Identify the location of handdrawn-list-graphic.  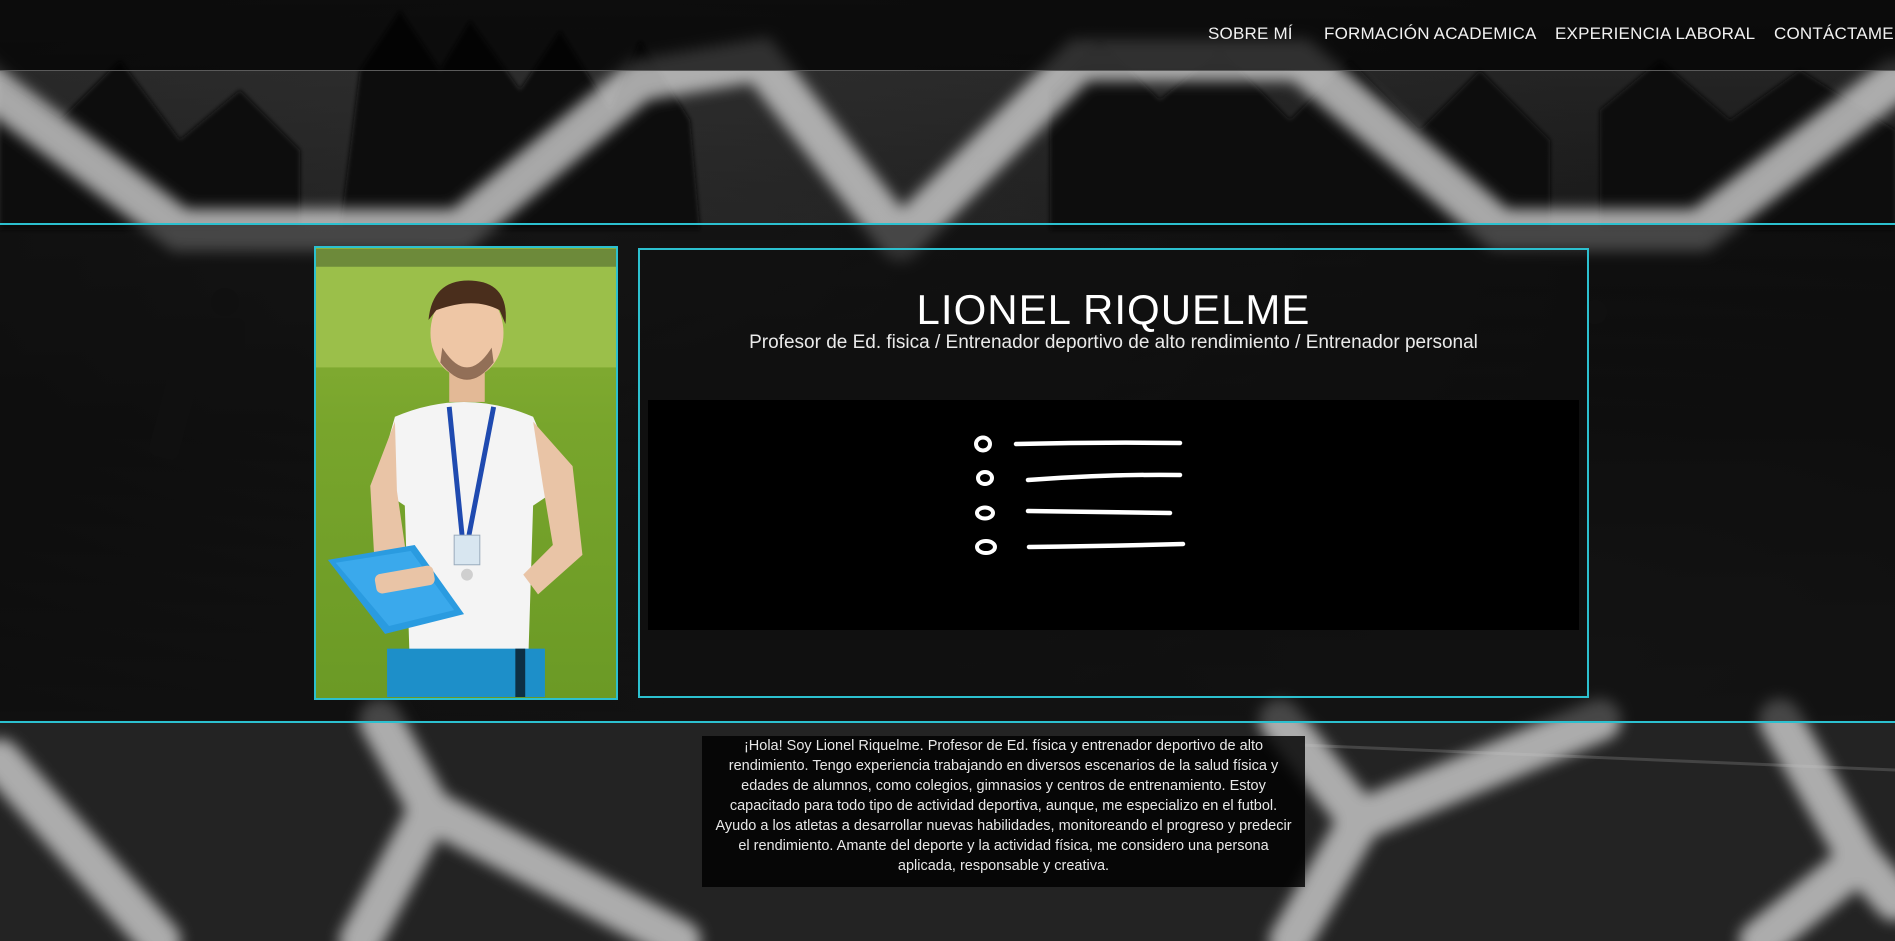
(1080, 495).